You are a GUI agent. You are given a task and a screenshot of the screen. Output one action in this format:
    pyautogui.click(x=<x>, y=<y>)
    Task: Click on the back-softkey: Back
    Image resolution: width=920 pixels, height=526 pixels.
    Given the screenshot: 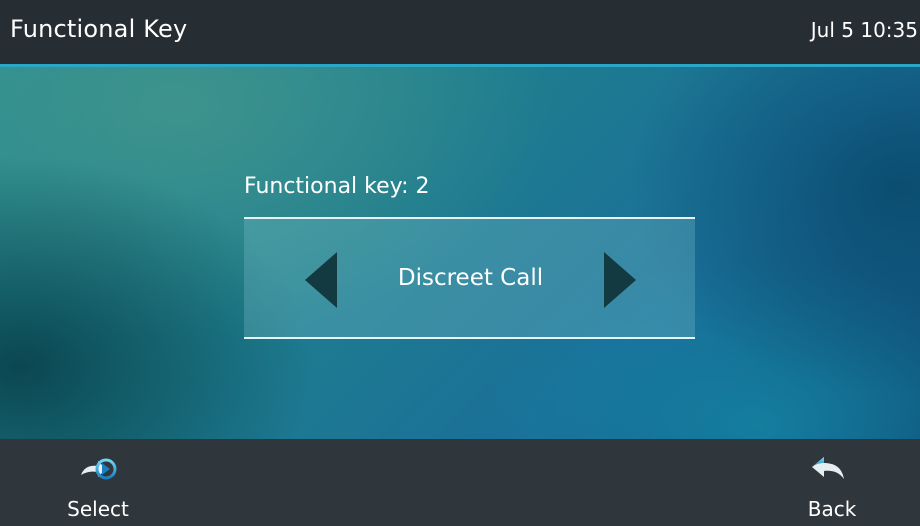 What is the action you would take?
    pyautogui.click(x=832, y=482)
    